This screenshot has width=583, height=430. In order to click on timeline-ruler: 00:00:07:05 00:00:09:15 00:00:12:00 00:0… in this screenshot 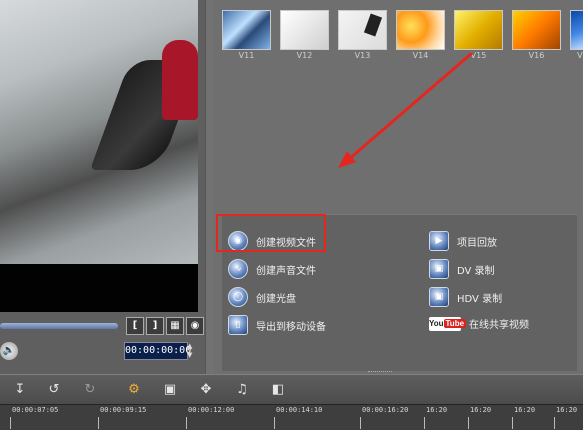, I will do `click(291, 417)`.